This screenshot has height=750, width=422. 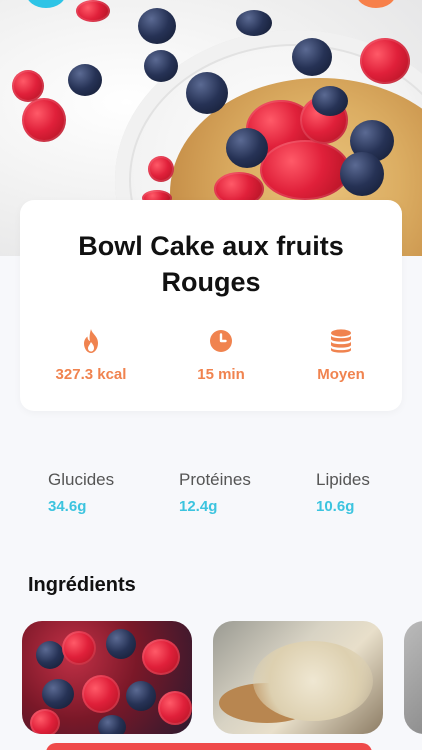 I want to click on stat-calories: 327.3 kcal, so click(x=91, y=355).